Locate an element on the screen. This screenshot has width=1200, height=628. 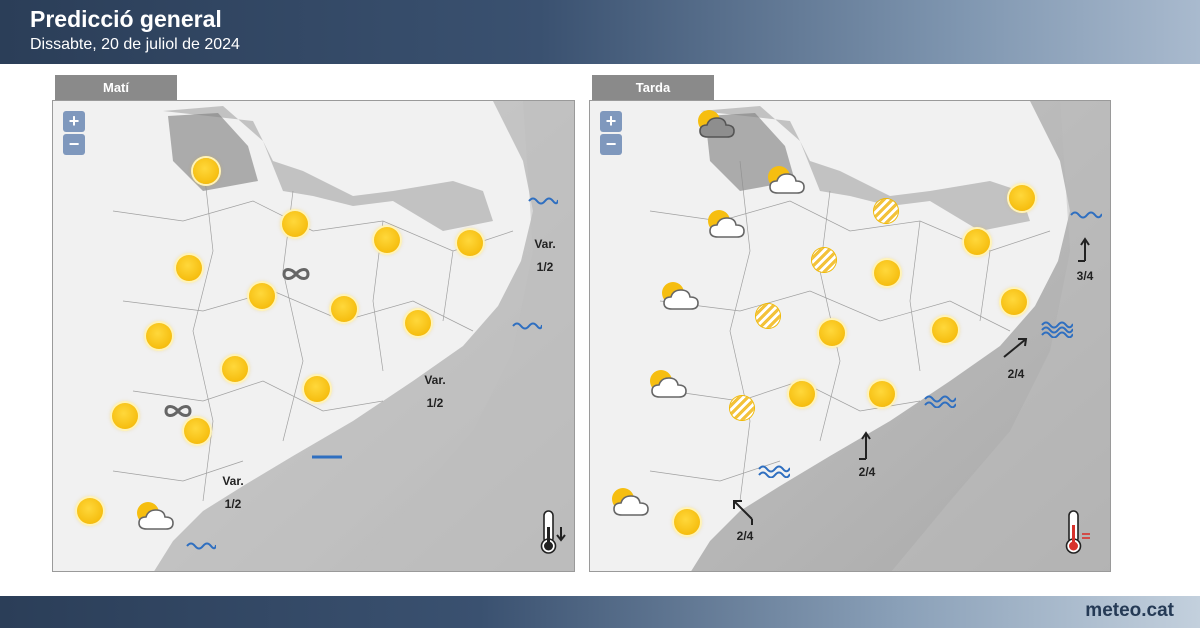
sea-moderate-icon is located at coordinates (1057, 329).